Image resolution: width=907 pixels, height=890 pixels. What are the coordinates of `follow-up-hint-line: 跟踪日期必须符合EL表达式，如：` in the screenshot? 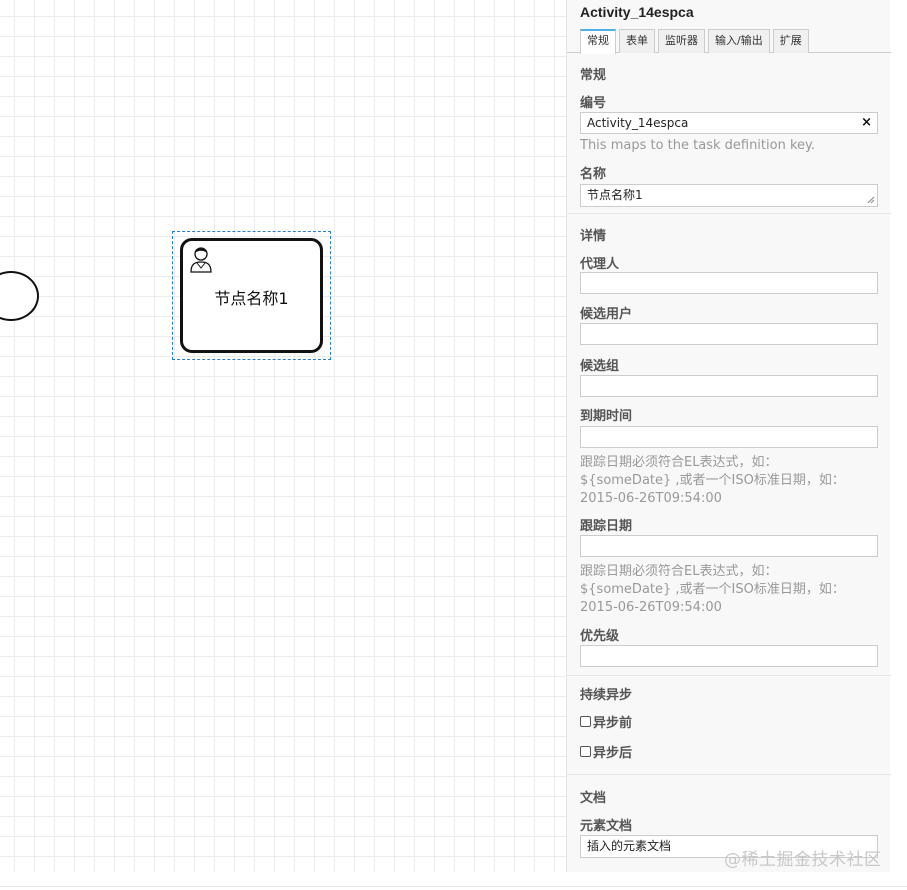 It's located at (679, 571).